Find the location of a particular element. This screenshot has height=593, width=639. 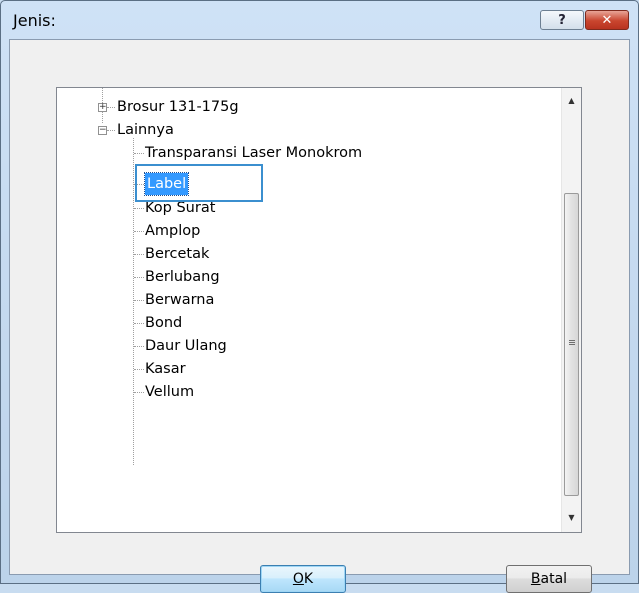

tree-item-vellum: Vellum is located at coordinates (169, 392).